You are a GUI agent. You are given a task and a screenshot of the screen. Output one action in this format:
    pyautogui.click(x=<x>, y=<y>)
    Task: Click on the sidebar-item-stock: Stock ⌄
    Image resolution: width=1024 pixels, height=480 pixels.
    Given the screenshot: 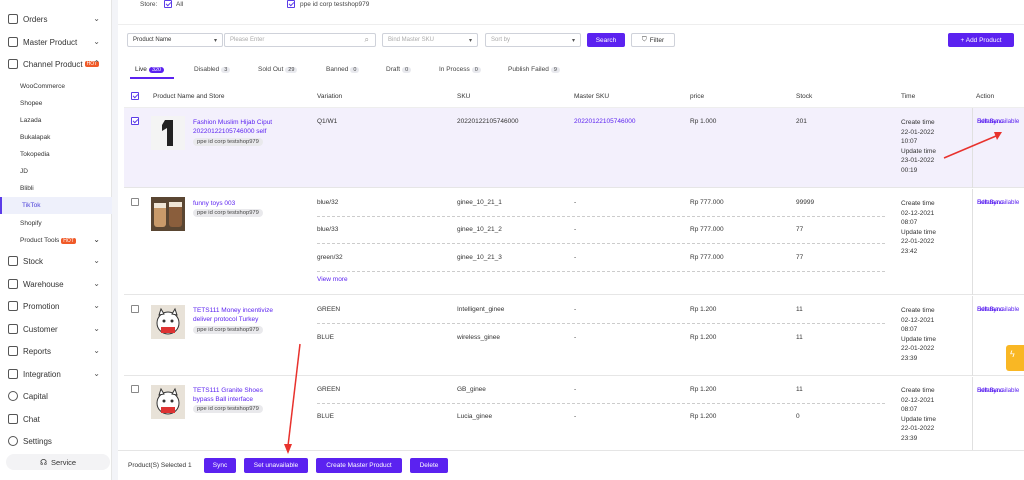 What is the action you would take?
    pyautogui.click(x=56, y=261)
    